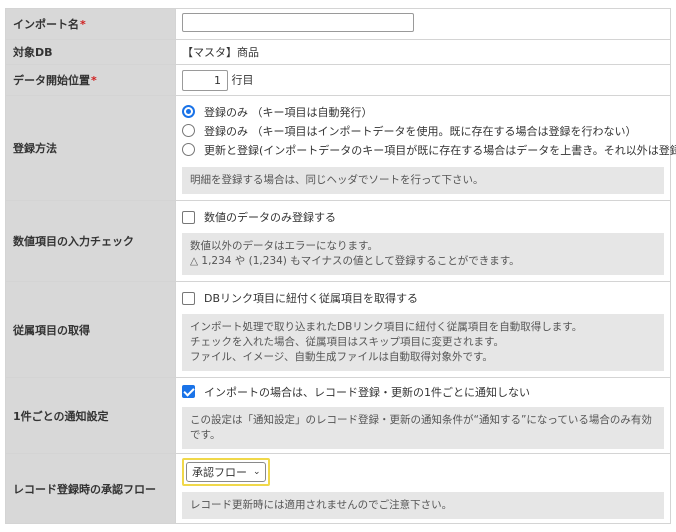 The image size is (676, 532). Describe the element at coordinates (242, 79) in the screenshot. I see `start-row-unit: 行目` at that location.